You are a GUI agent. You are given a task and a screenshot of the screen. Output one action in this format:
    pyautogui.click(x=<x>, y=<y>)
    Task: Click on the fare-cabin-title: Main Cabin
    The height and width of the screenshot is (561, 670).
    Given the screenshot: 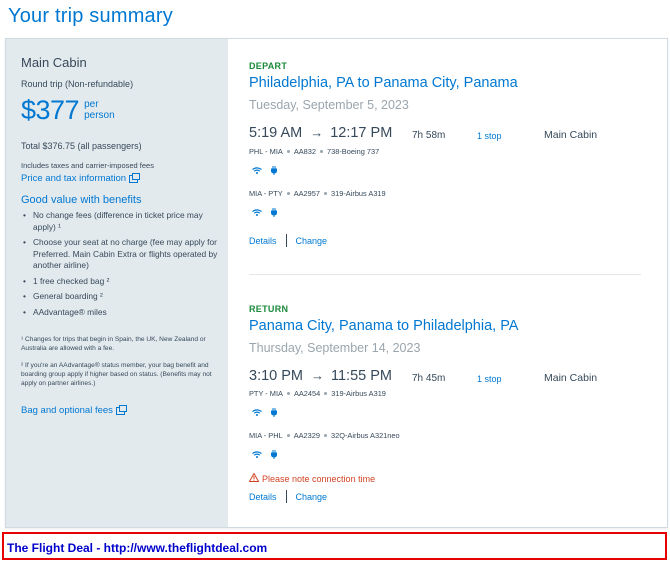 What is the action you would take?
    pyautogui.click(x=54, y=62)
    